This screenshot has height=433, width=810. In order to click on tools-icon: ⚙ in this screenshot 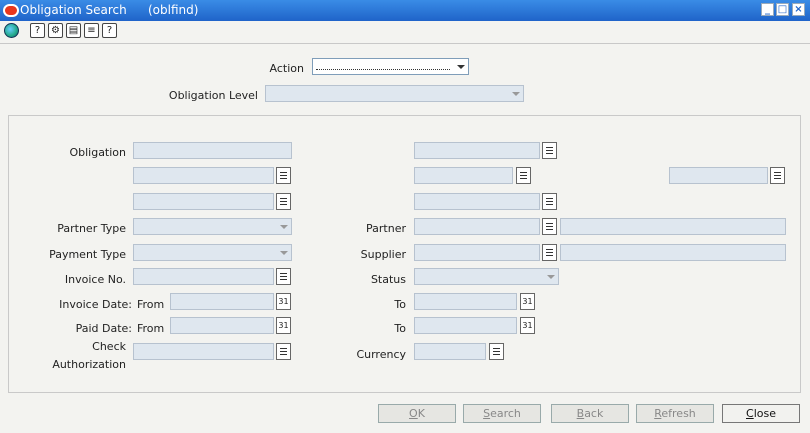, I will do `click(55, 30)`.